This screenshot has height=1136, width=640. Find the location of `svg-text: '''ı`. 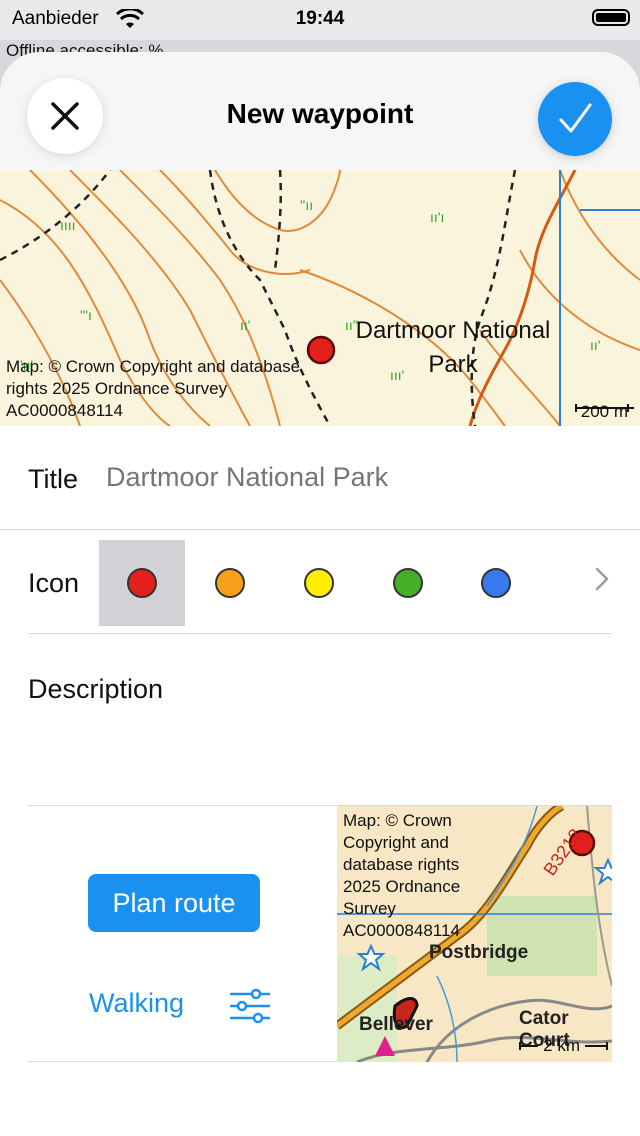

svg-text: '''ı is located at coordinates (86, 315).